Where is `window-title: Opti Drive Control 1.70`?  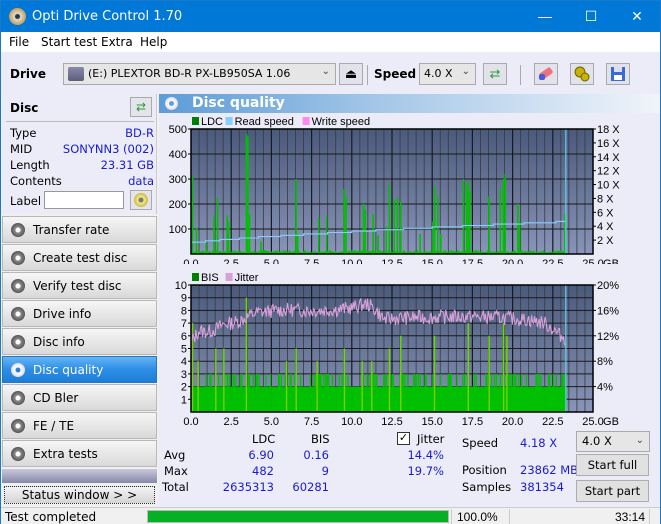 window-title: Opti Drive Control 1.70 is located at coordinates (107, 16).